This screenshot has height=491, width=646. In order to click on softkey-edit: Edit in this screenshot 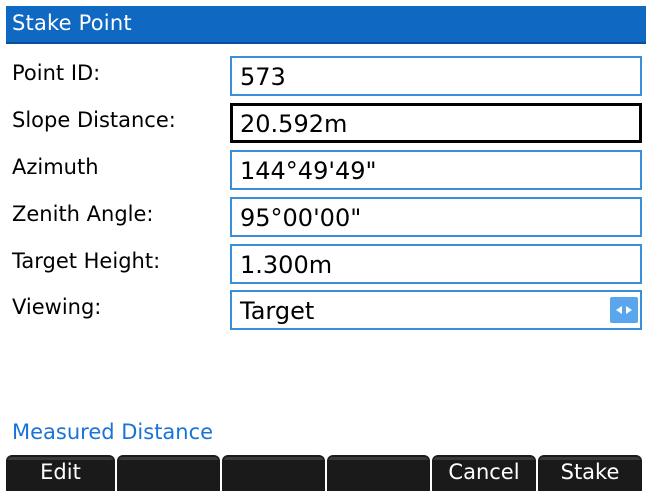, I will do `click(60, 473)`.